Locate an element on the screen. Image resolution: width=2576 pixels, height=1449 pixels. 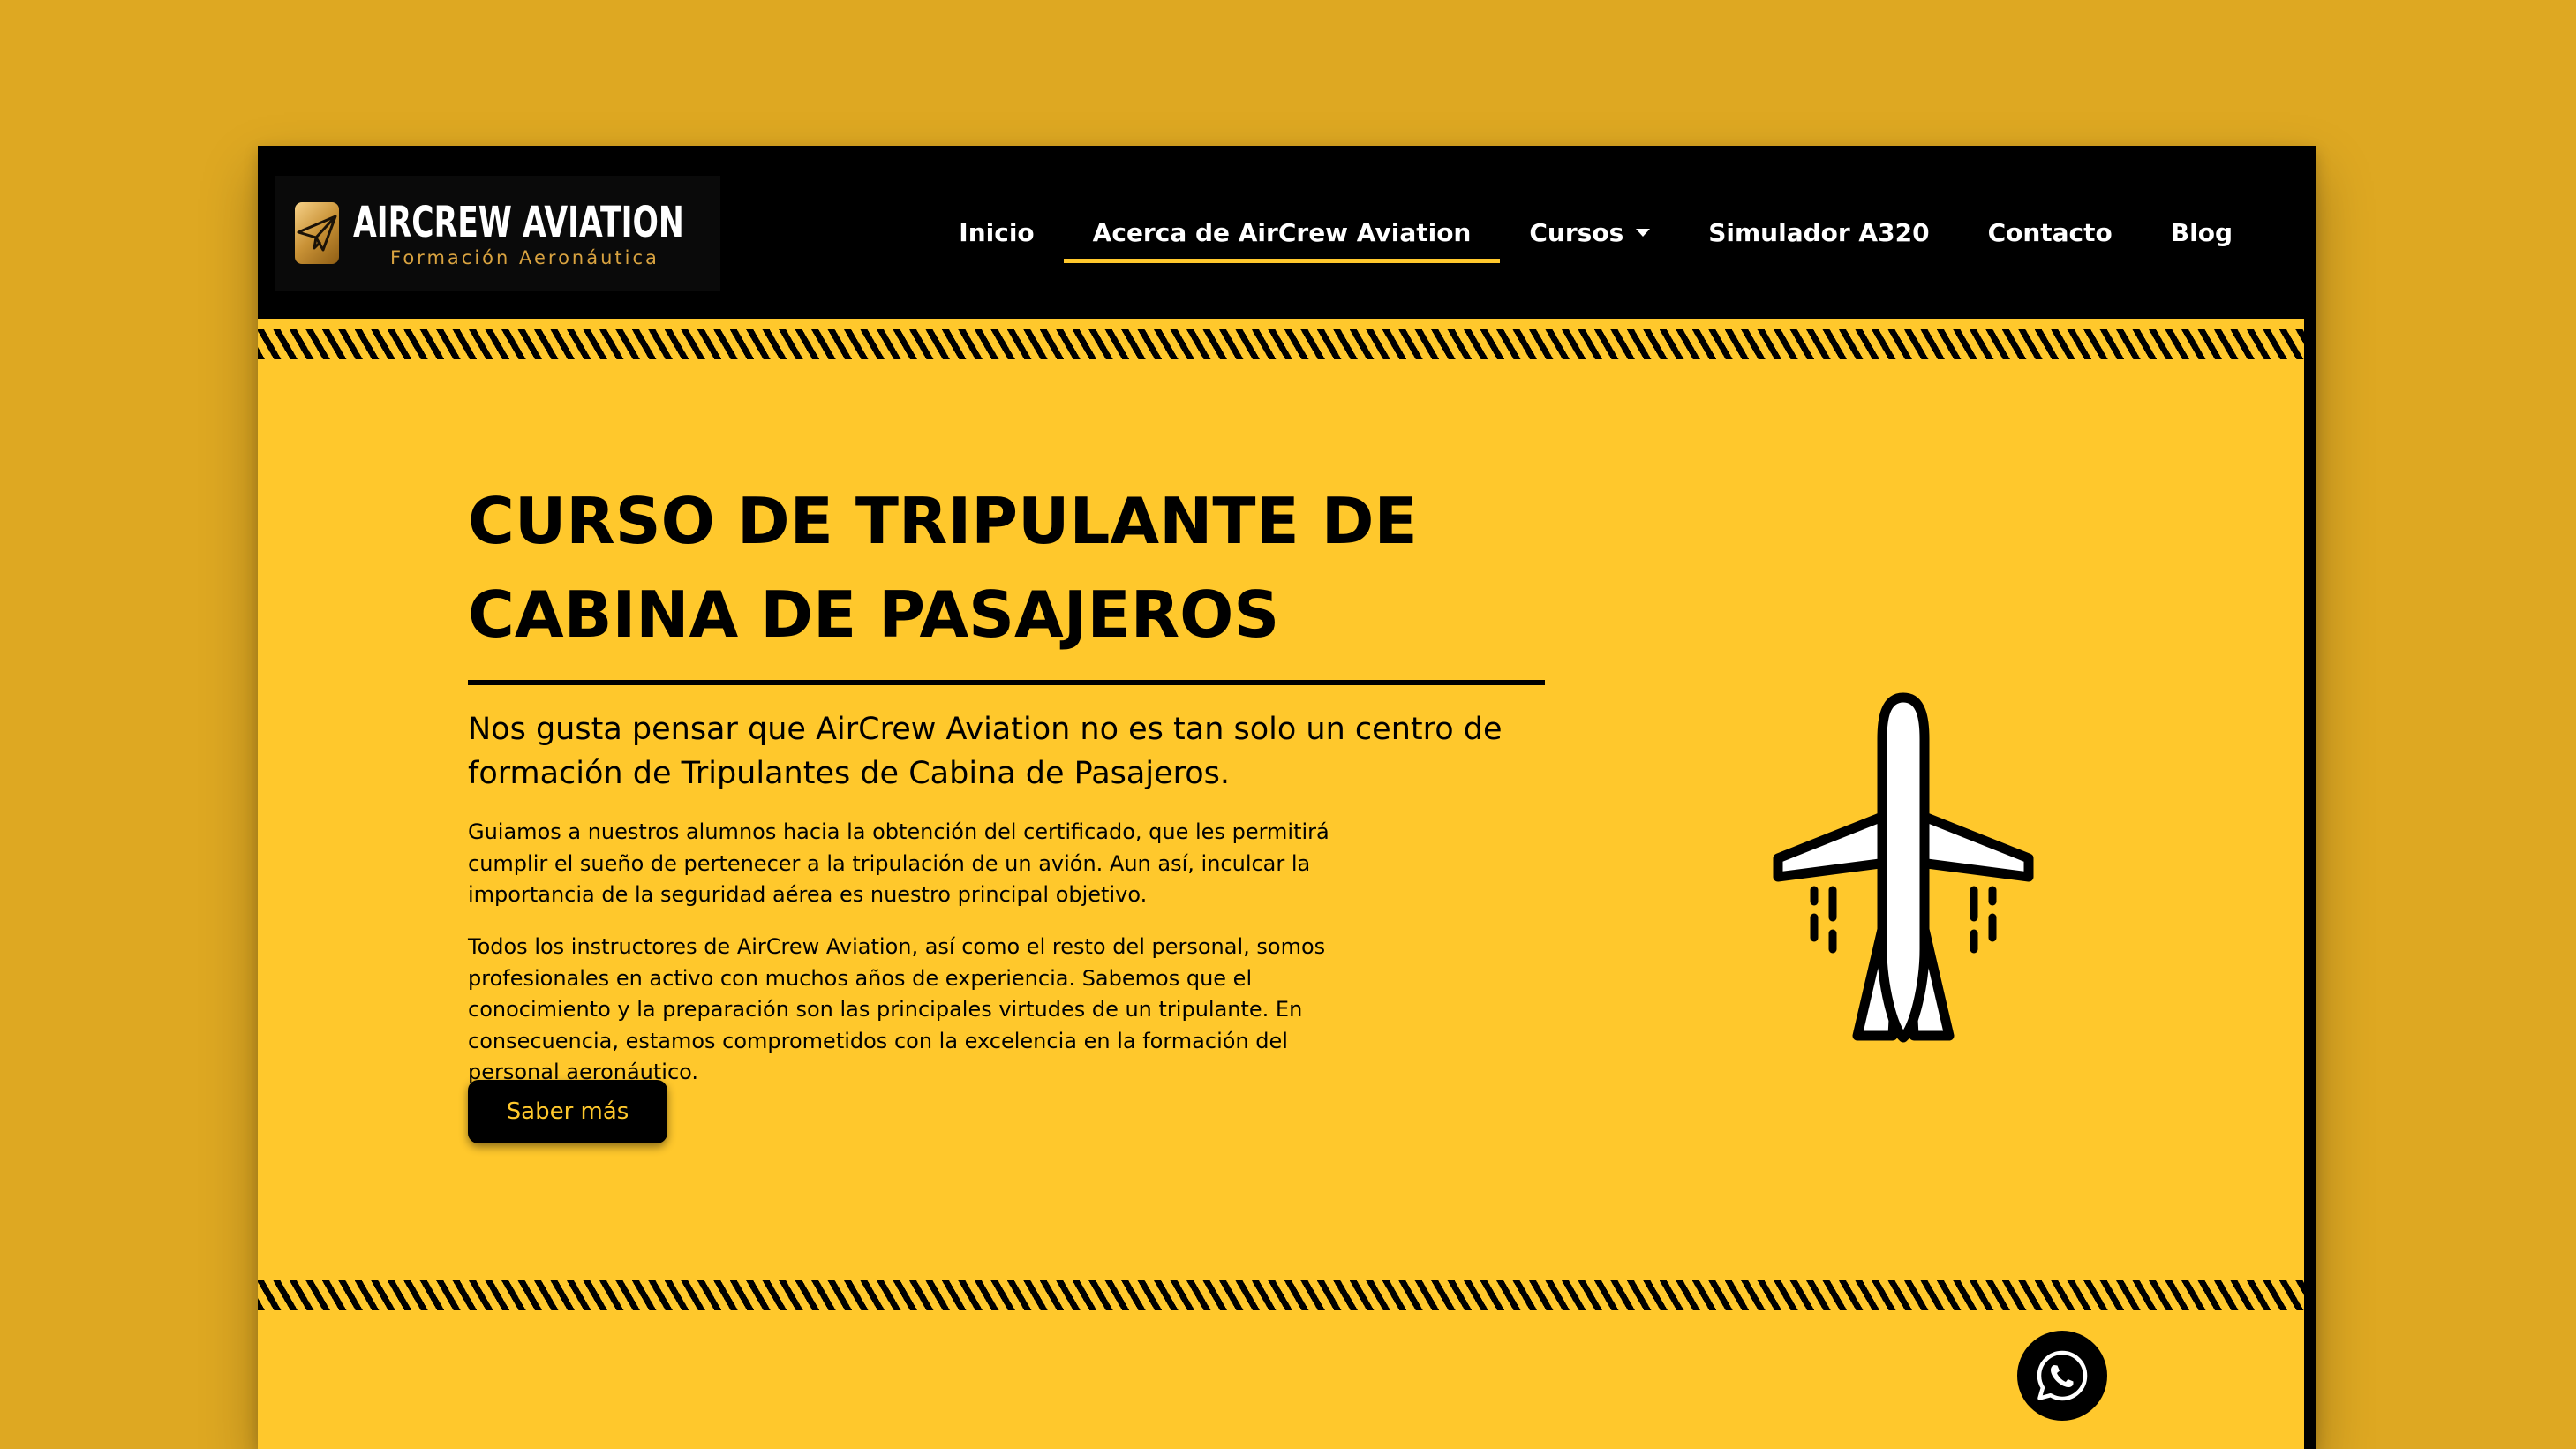
nav-item-label: Simulador A320 is located at coordinates (1819, 232).